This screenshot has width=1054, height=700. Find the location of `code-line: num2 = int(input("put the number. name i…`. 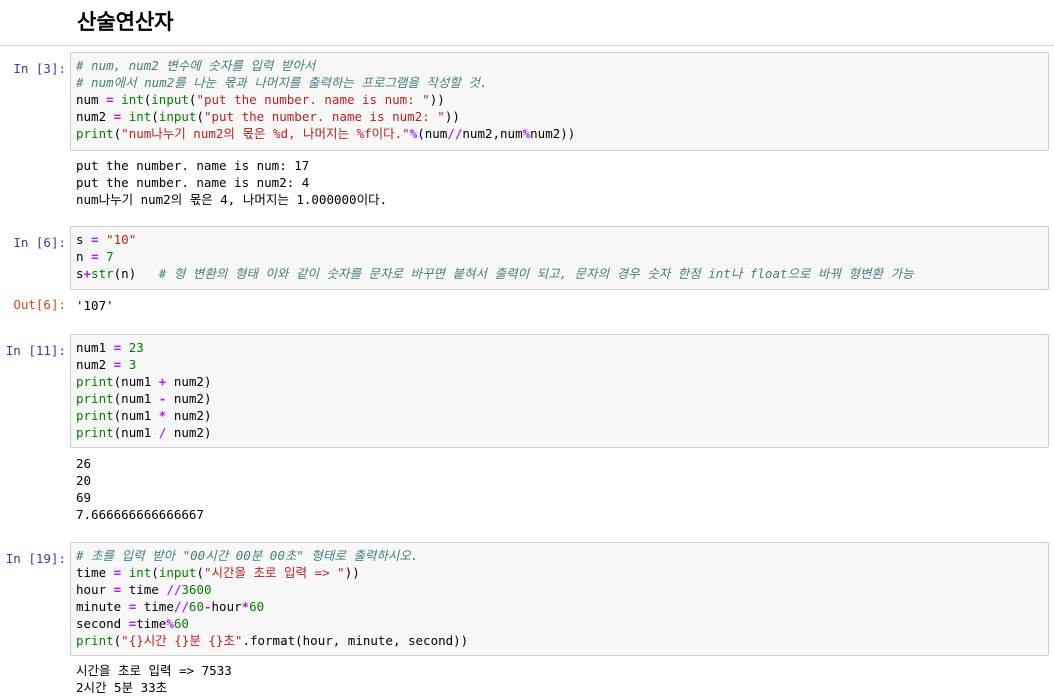

code-line: num2 = int(input("put the number. name i… is located at coordinates (559, 116).